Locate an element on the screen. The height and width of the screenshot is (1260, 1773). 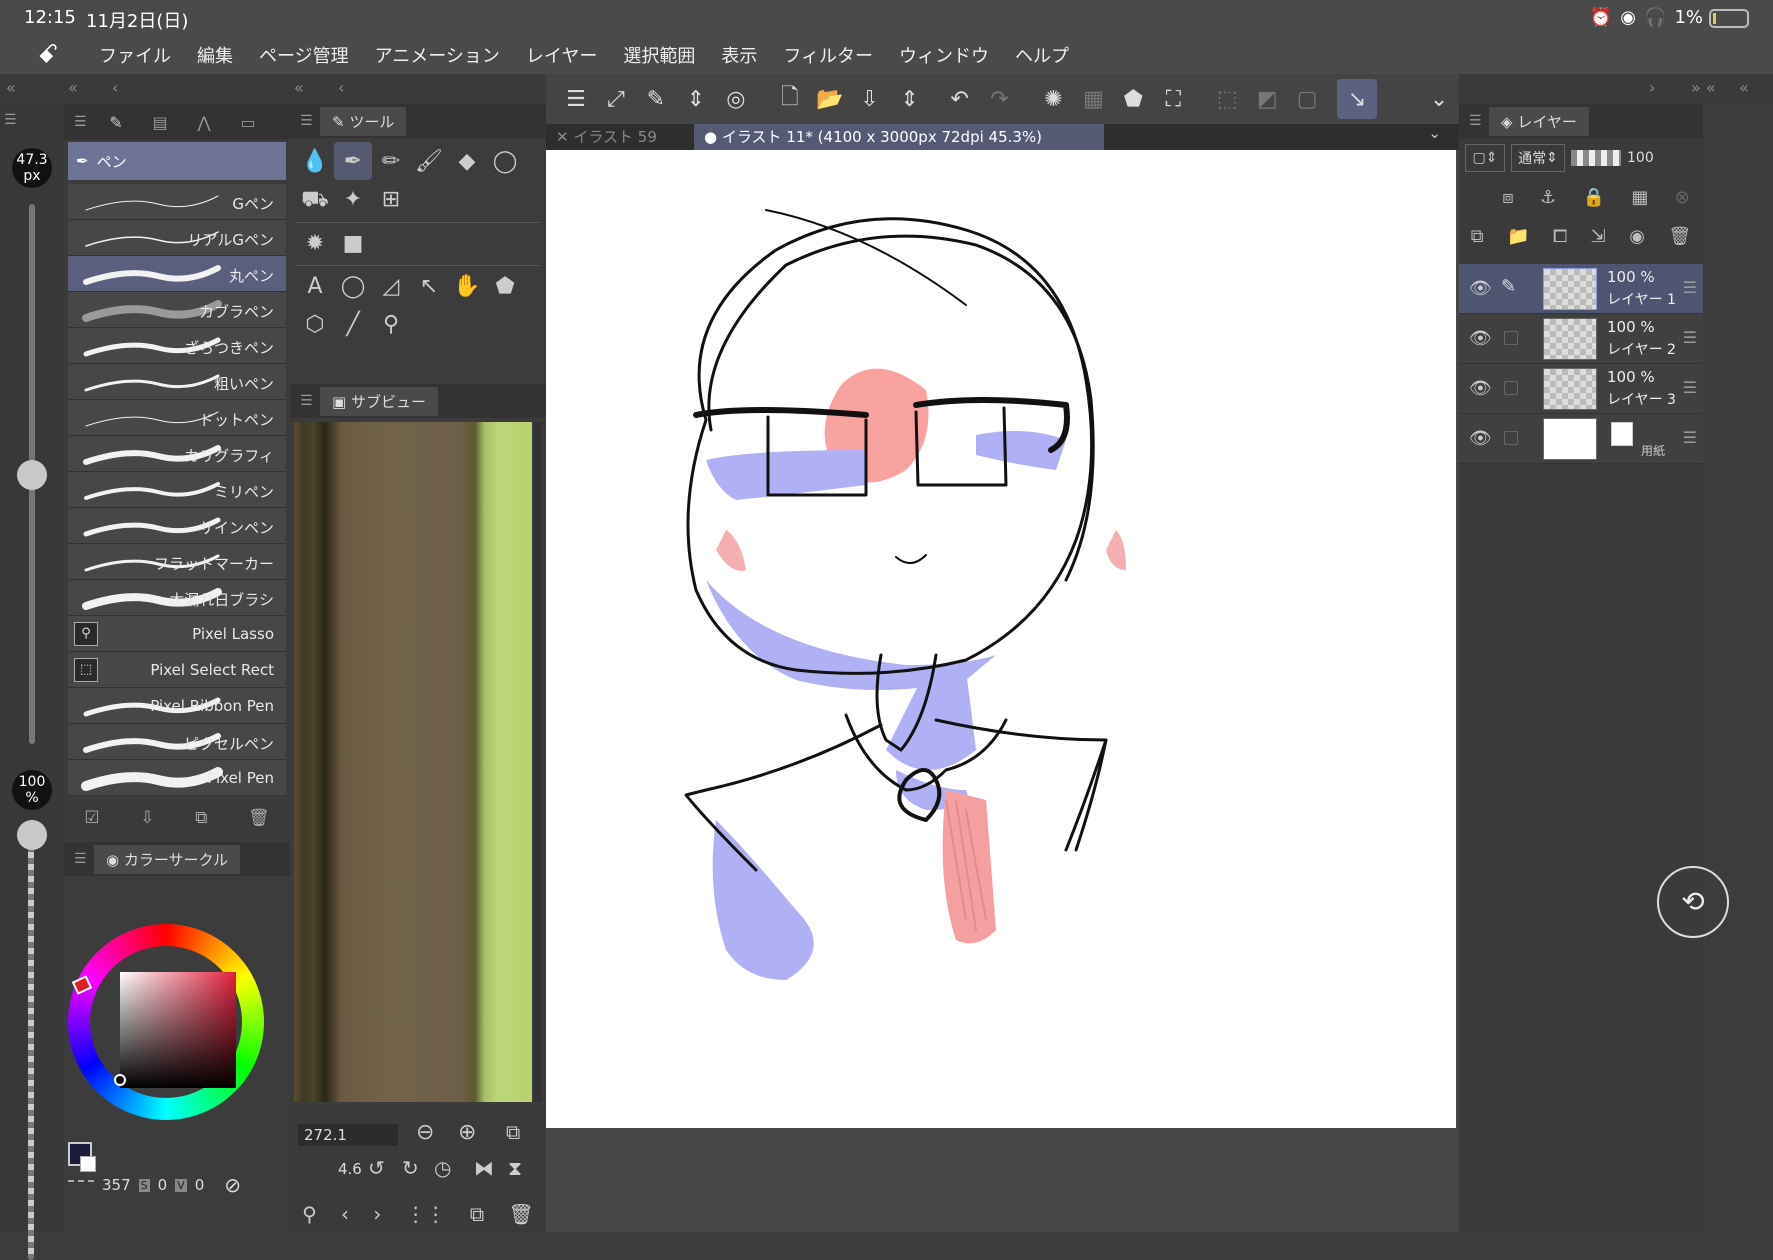
opacity-bar is located at coordinates (1596, 158).